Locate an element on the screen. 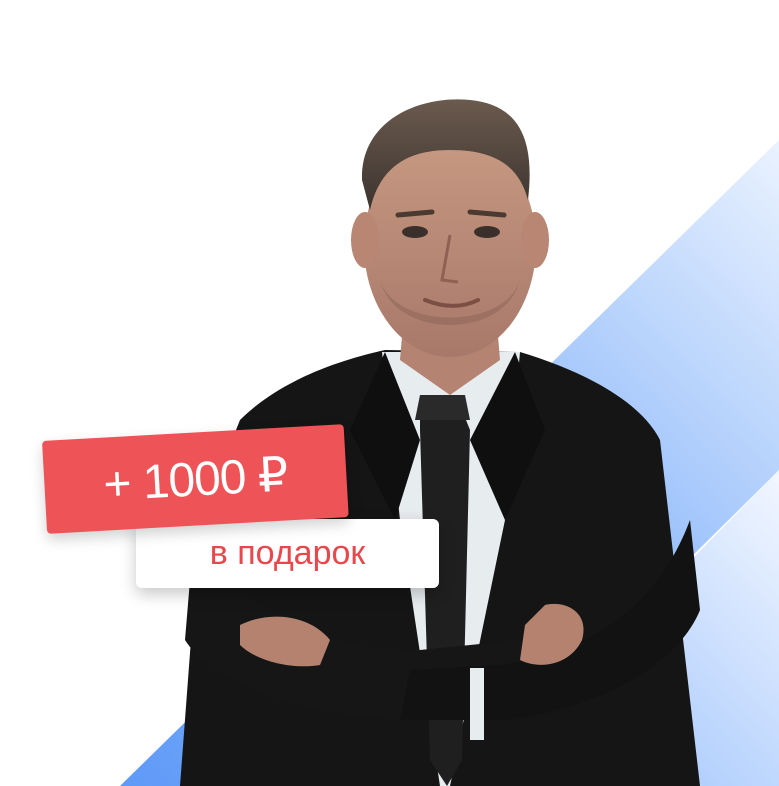 The height and width of the screenshot is (786, 779). gift-subtitle-text: в подарок is located at coordinates (287, 553).